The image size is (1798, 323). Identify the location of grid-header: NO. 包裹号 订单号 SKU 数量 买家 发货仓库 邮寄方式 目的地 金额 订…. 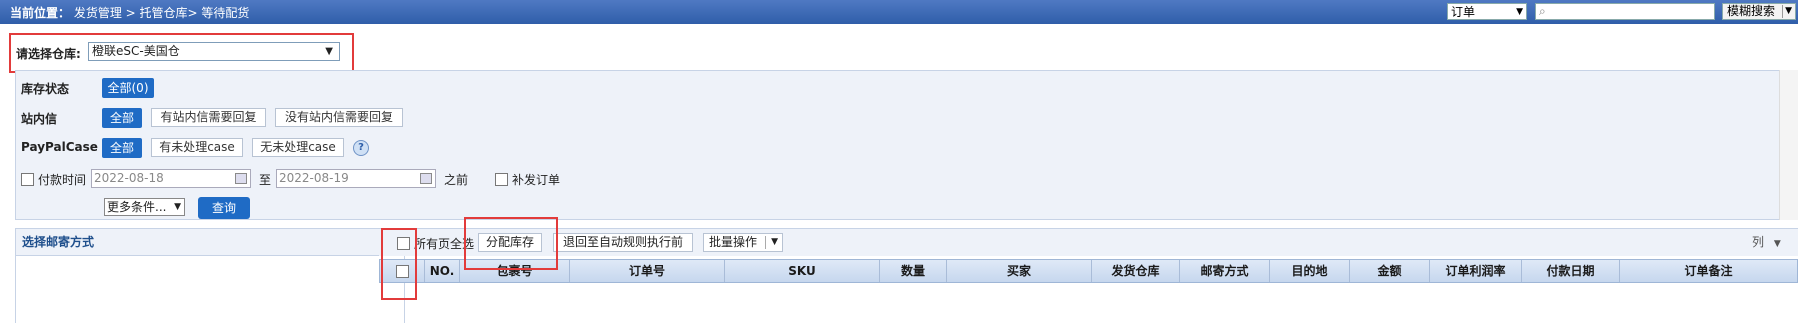
(1088, 271).